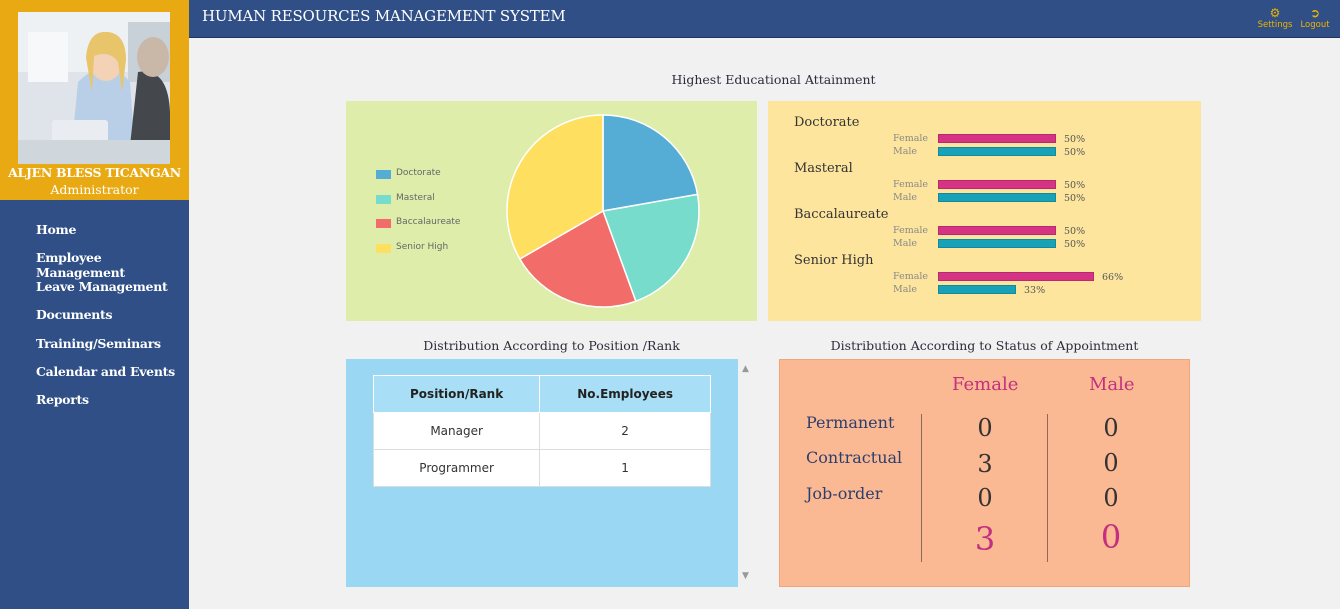 The image size is (1340, 609). I want to click on sidebar-item-documents: Documents, so click(112, 321).